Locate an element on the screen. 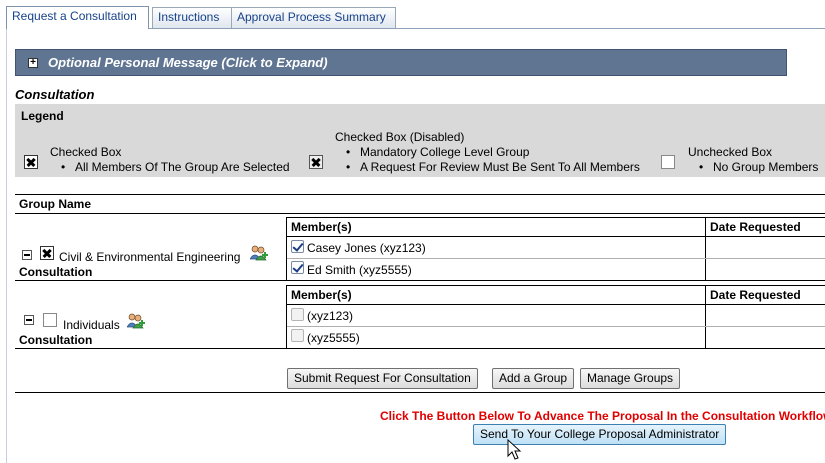 This screenshot has width=825, height=463. legend-title: Legend is located at coordinates (42, 116).